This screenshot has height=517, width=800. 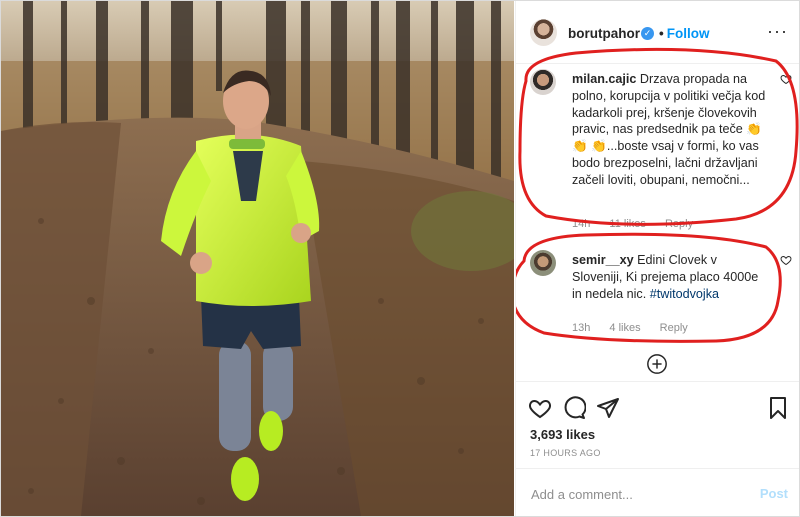 I want to click on verified-badge-icon: ✓, so click(x=647, y=33).